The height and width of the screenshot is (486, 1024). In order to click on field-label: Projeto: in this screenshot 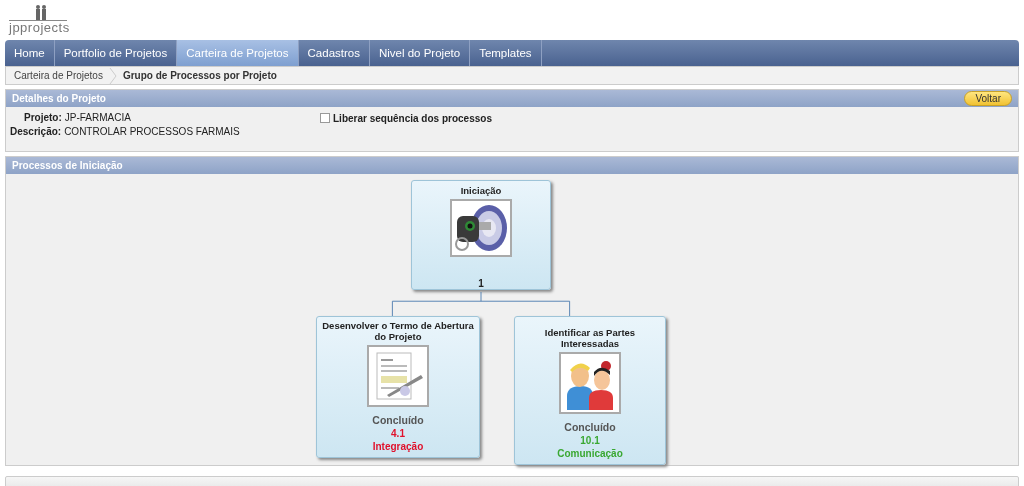, I will do `click(43, 117)`.